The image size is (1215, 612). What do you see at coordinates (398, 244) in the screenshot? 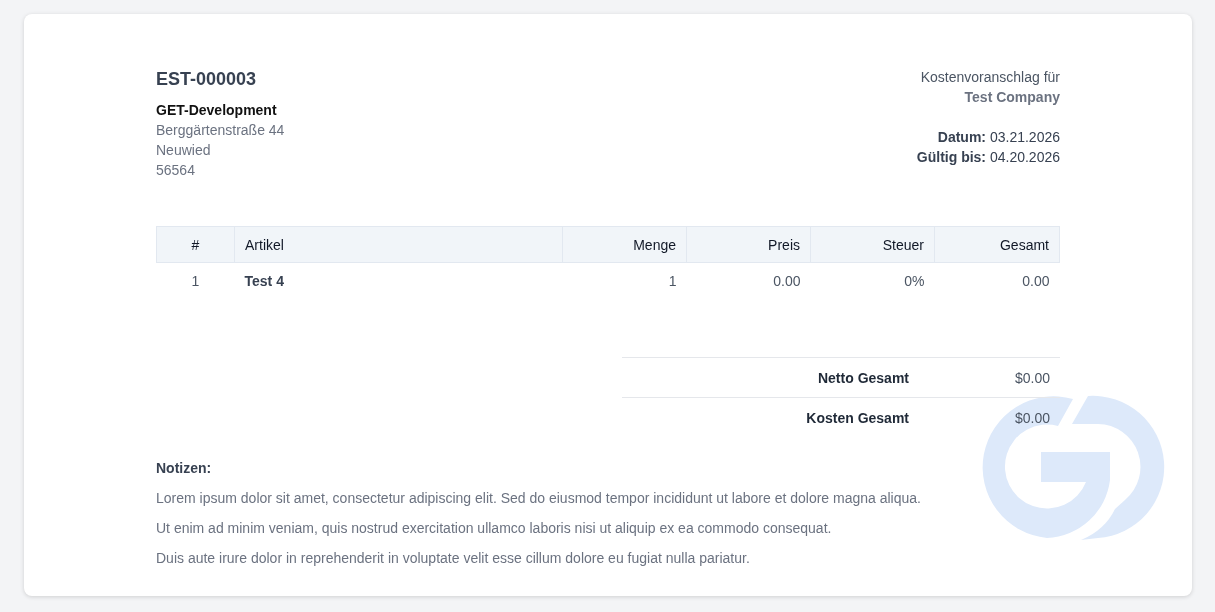
I see `column-header: Artikel` at bounding box center [398, 244].